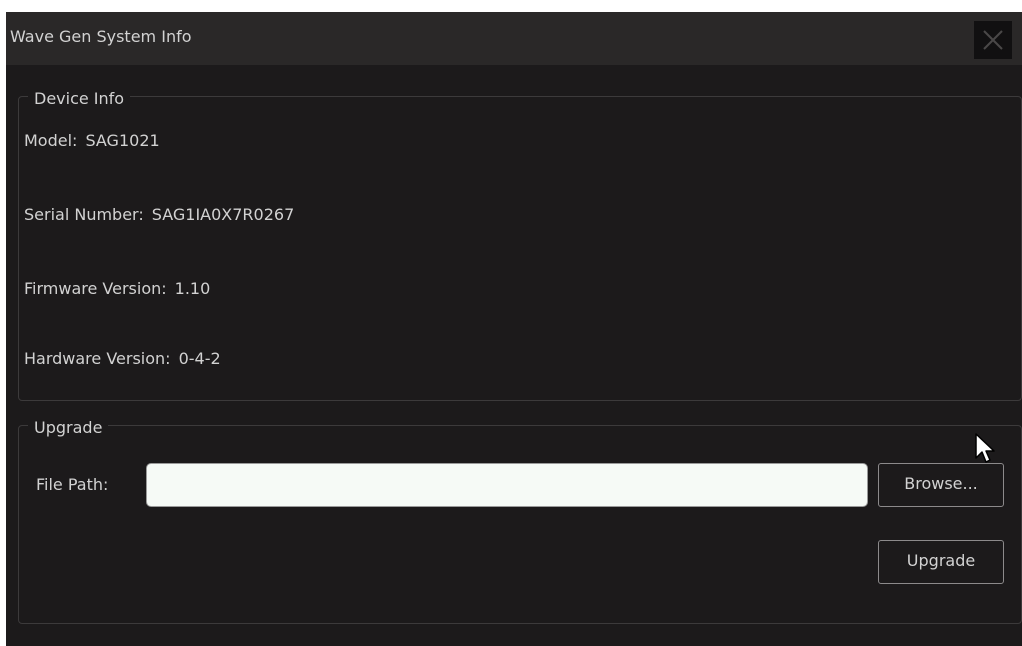 The width and height of the screenshot is (1022, 646). I want to click on file-path-input, so click(507, 485).